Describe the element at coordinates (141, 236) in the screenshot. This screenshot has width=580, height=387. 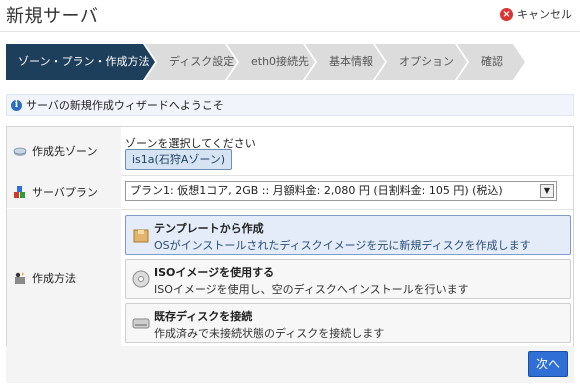
I see `template-box-icon` at that location.